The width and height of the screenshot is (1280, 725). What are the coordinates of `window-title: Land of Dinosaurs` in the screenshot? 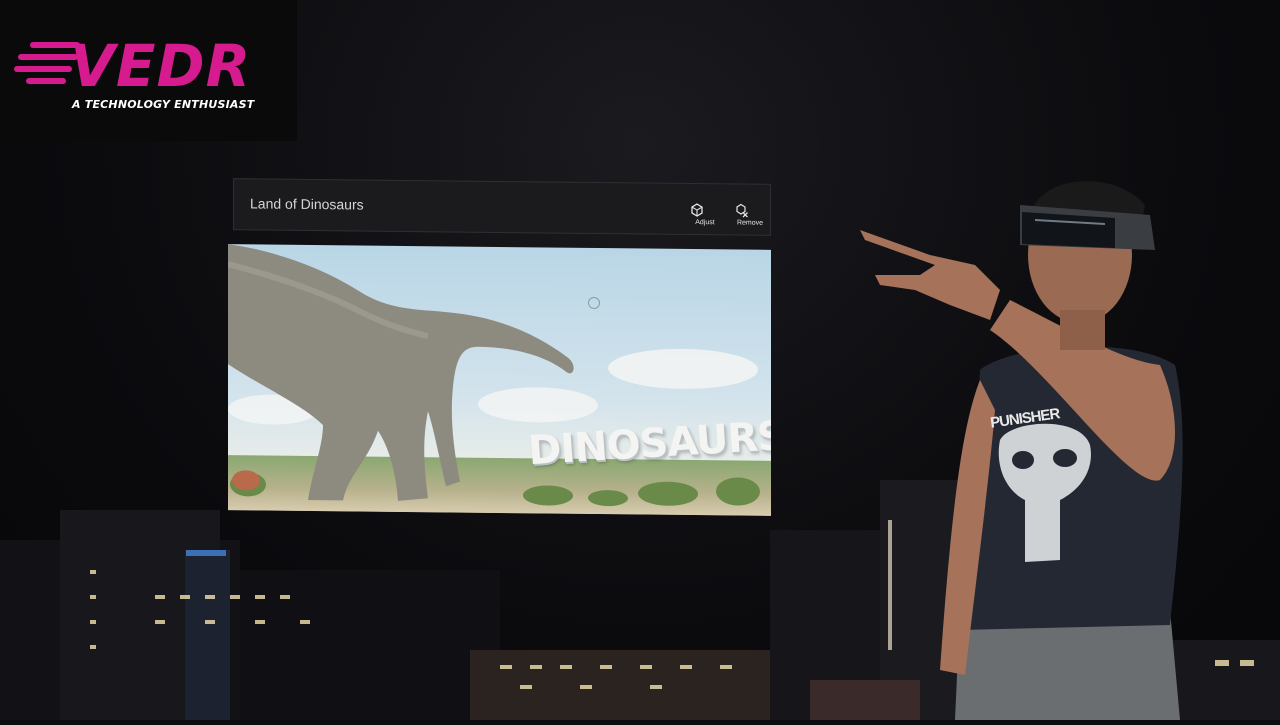 It's located at (307, 204).